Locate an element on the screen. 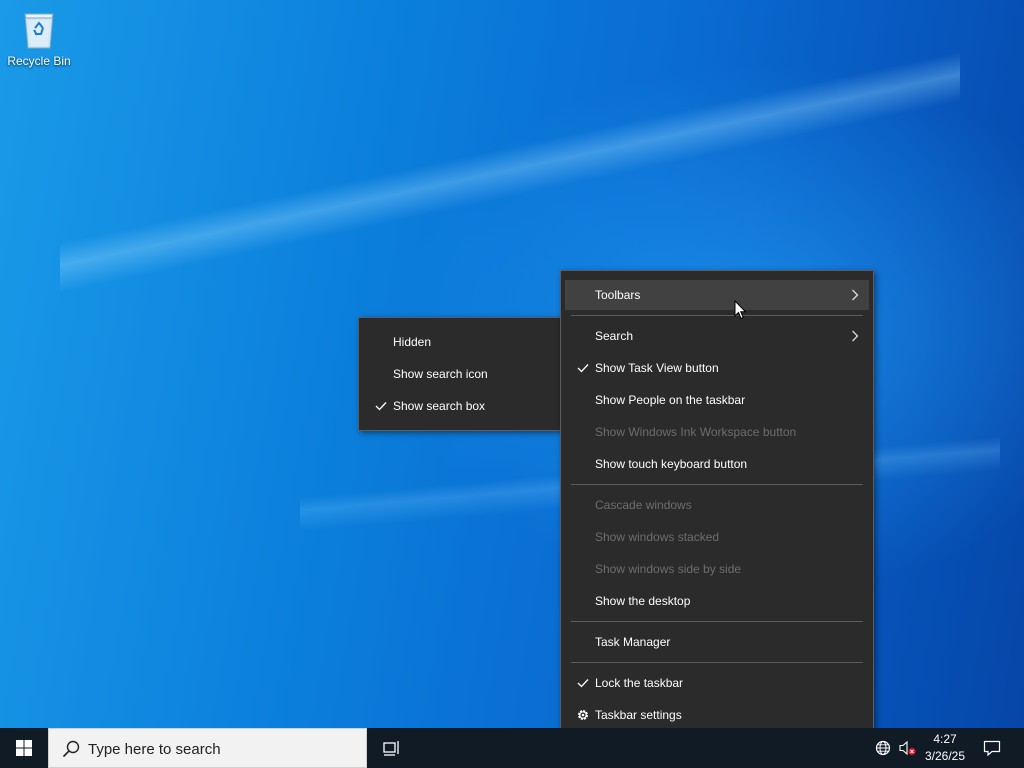  menu-item-show-touch-keyboard: Show touch keyboard button is located at coordinates (717, 464).